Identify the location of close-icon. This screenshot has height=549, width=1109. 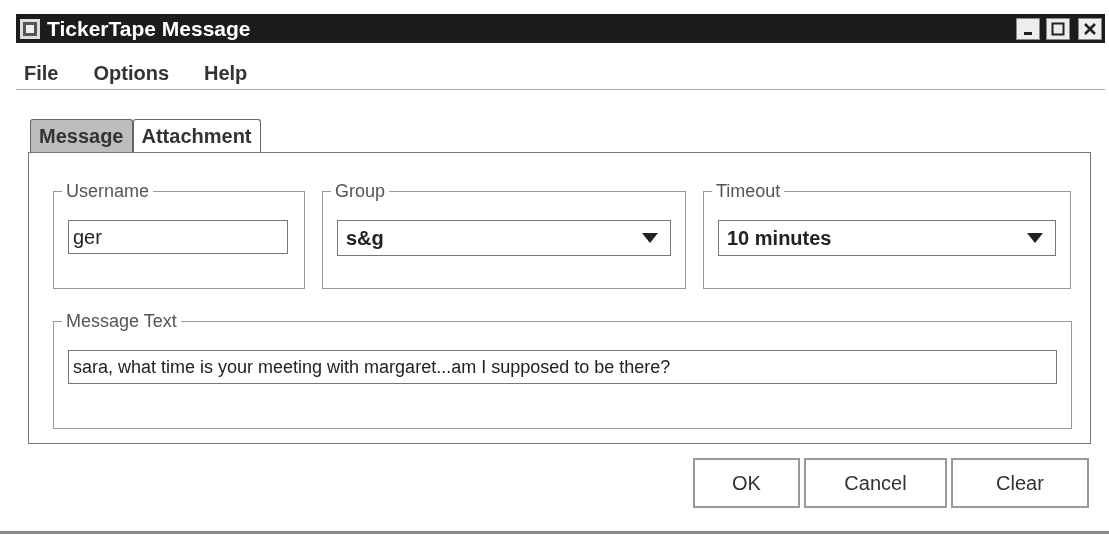
(1090, 28).